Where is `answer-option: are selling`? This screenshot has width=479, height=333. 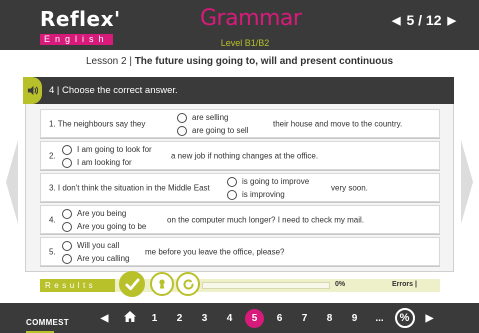
answer-option: are selling is located at coordinates (212, 117).